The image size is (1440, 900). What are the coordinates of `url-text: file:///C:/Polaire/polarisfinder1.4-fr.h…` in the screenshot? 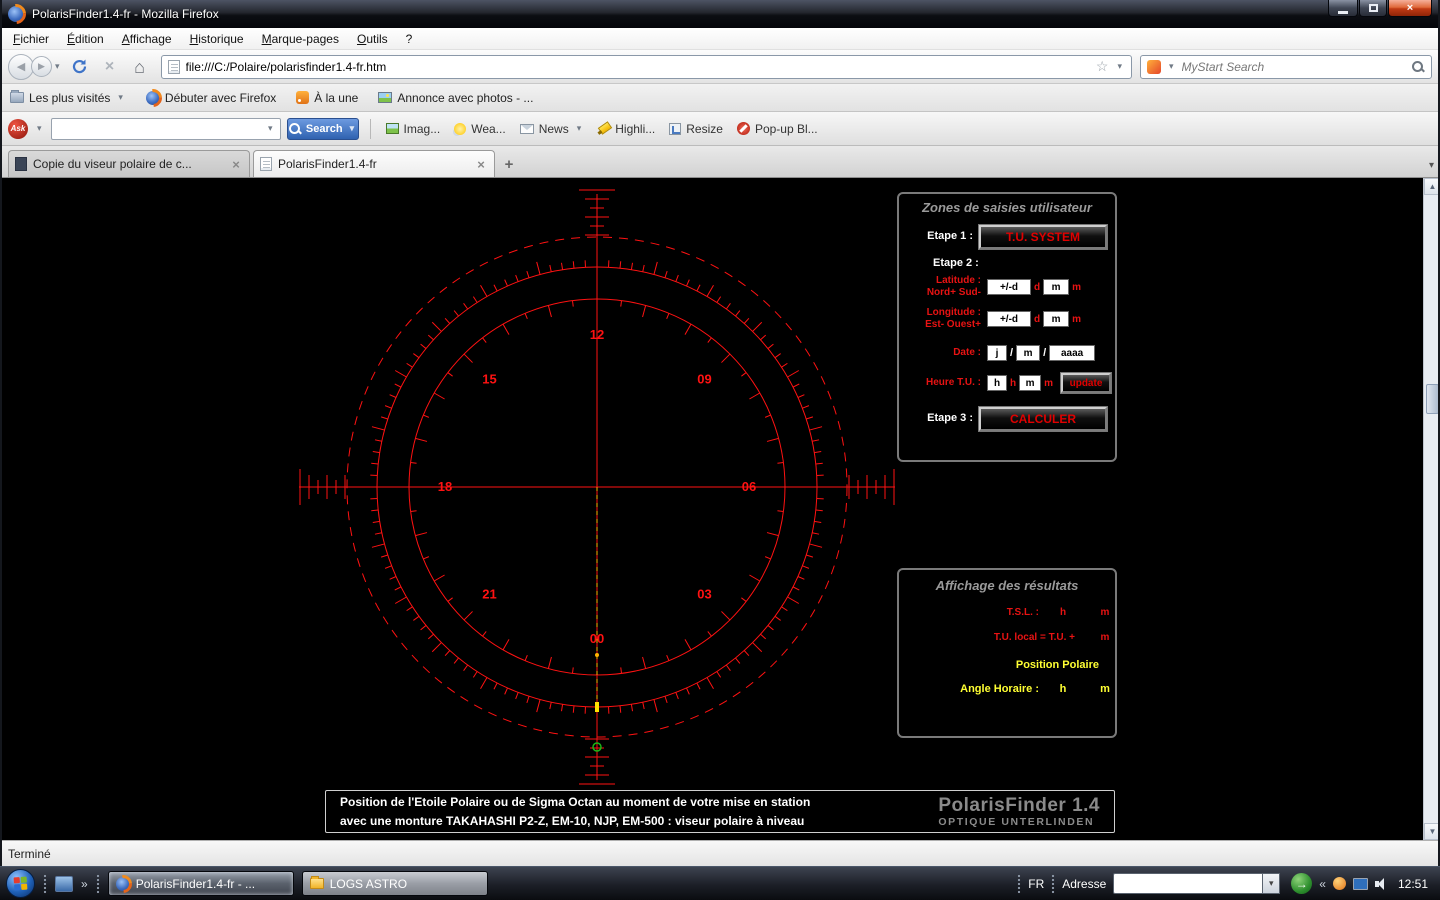 It's located at (638, 67).